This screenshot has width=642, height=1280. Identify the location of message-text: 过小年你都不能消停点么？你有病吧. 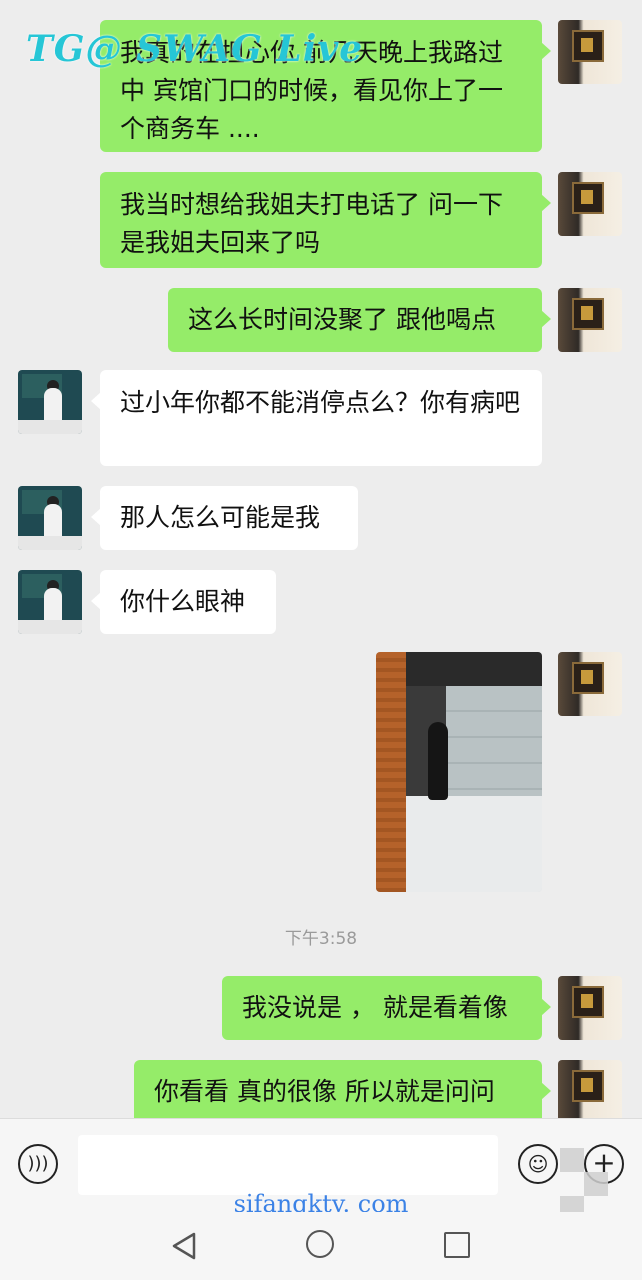
(320, 402).